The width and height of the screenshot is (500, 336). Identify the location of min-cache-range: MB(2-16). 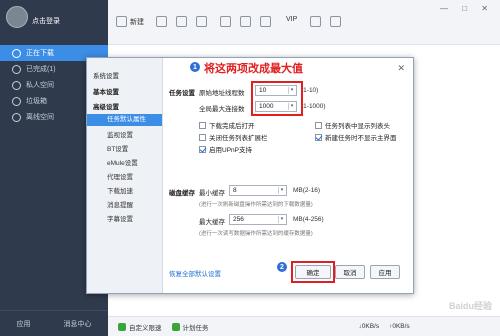
(307, 190).